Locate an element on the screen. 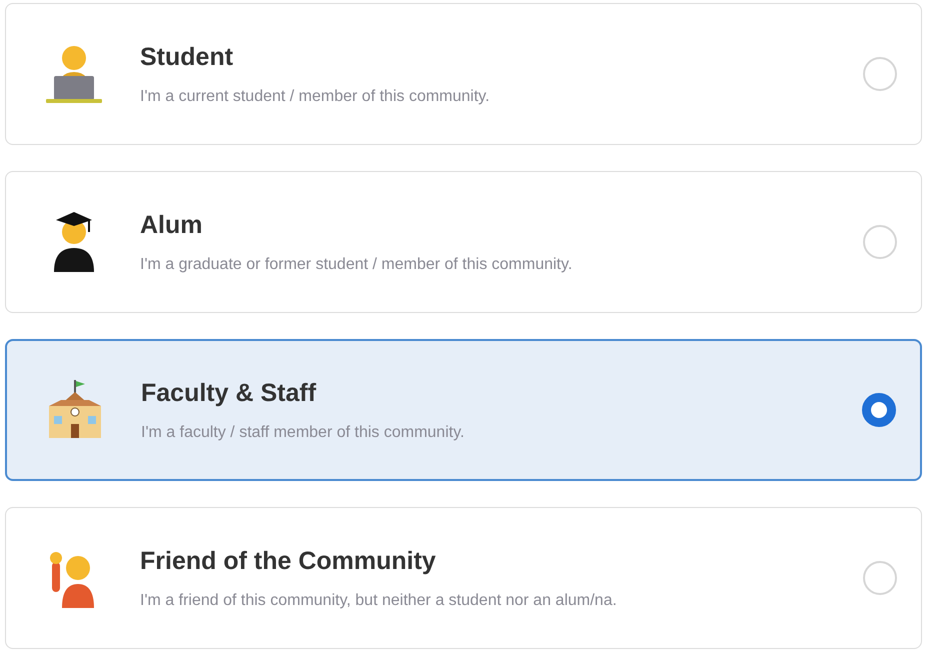 This screenshot has width=926, height=655. option-title: Friend of the Community is located at coordinates (288, 561).